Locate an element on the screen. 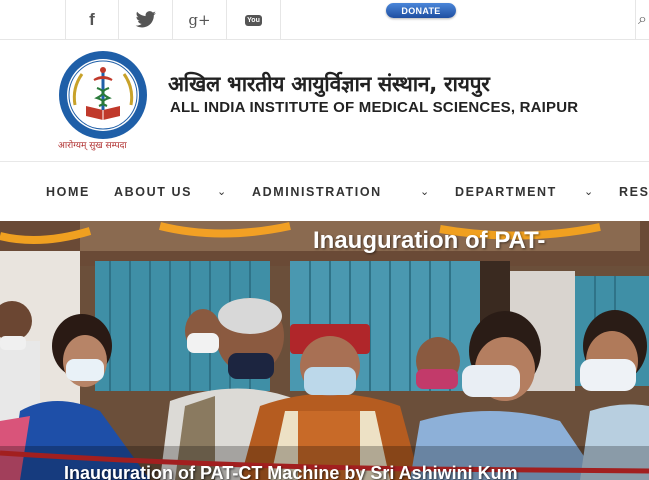 The image size is (649, 480). search-icon: ⌕ is located at coordinates (642, 19).